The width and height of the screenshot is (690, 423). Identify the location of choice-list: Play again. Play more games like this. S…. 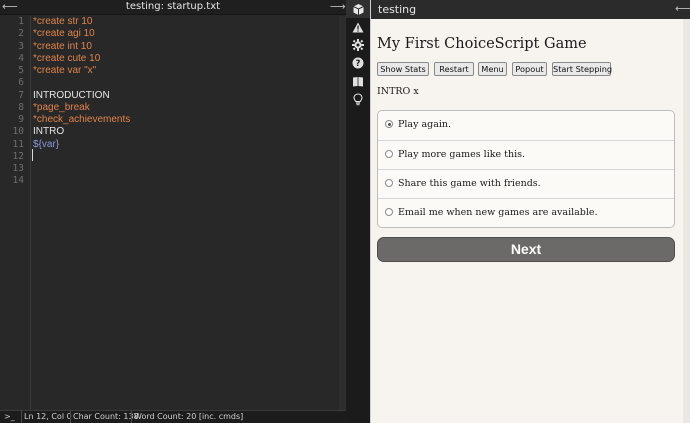
(526, 169).